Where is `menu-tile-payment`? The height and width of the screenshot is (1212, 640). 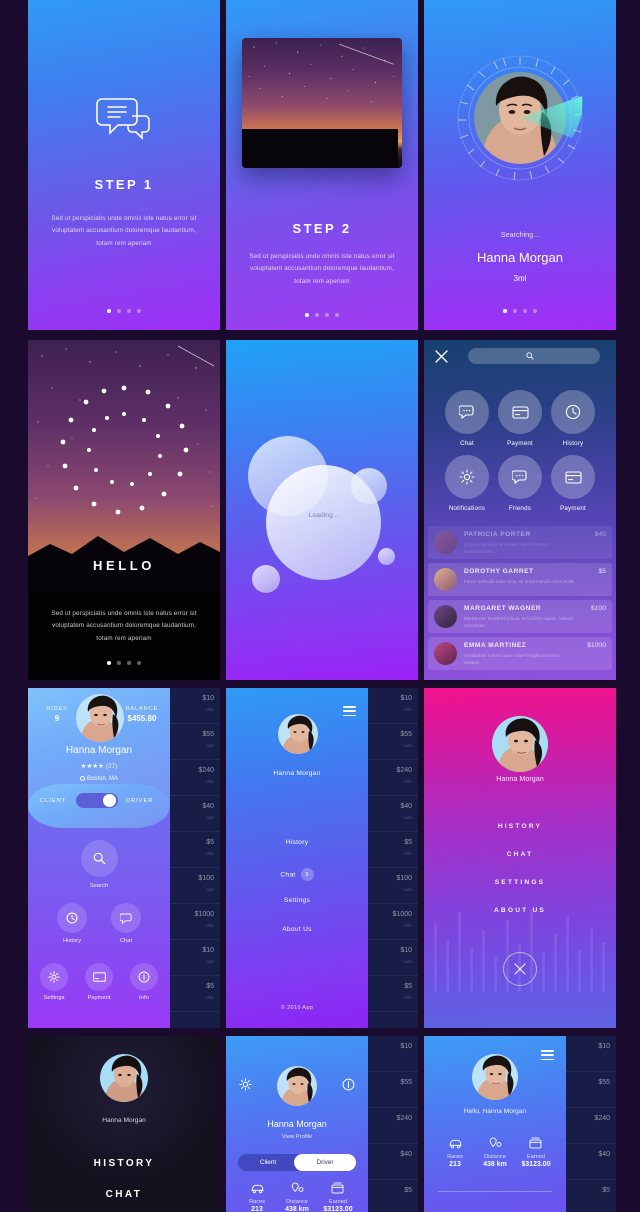 menu-tile-payment is located at coordinates (520, 412).